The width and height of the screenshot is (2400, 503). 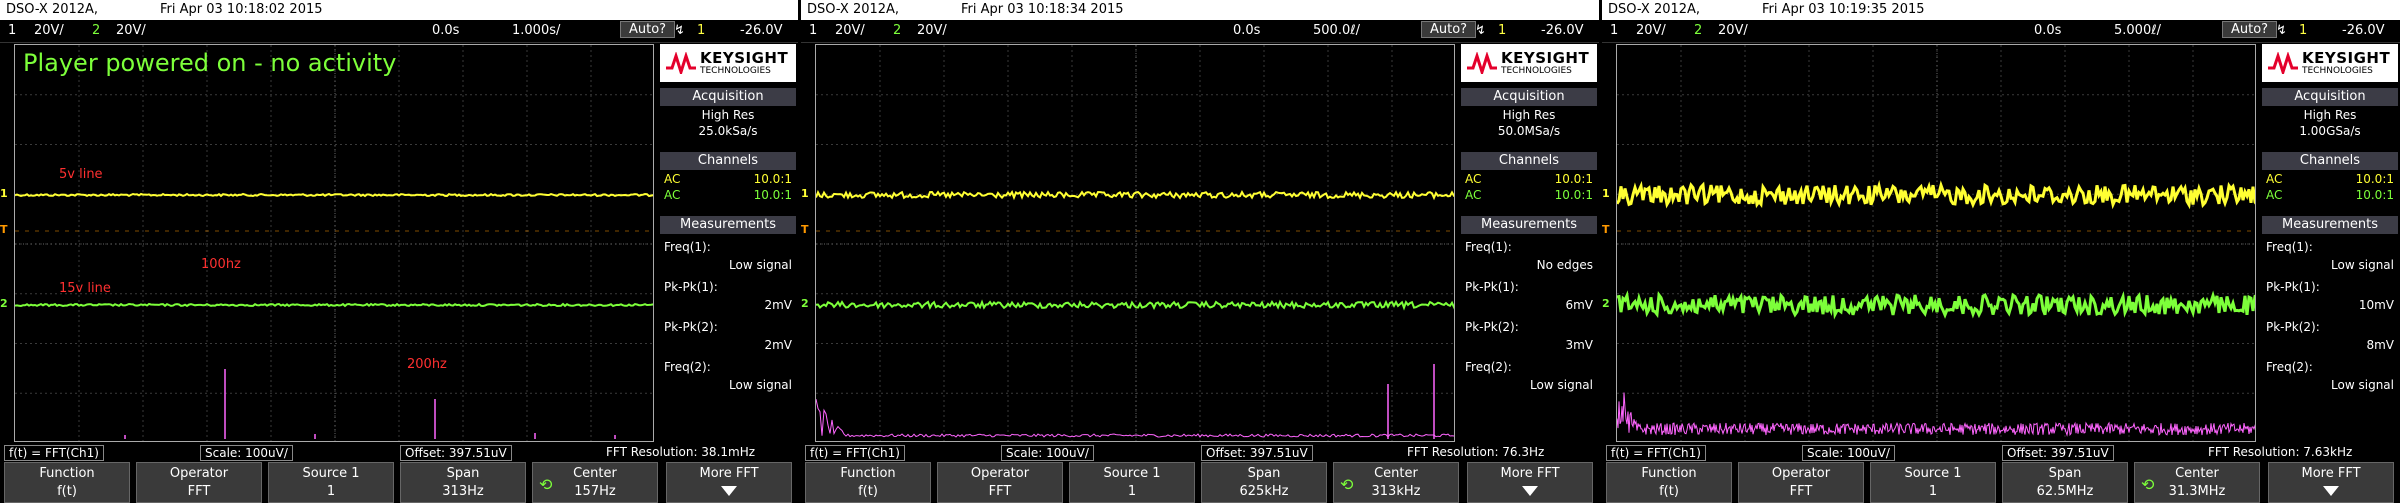 I want to click on logo-subtext: TECHNOLOGIES, so click(x=2337, y=71).